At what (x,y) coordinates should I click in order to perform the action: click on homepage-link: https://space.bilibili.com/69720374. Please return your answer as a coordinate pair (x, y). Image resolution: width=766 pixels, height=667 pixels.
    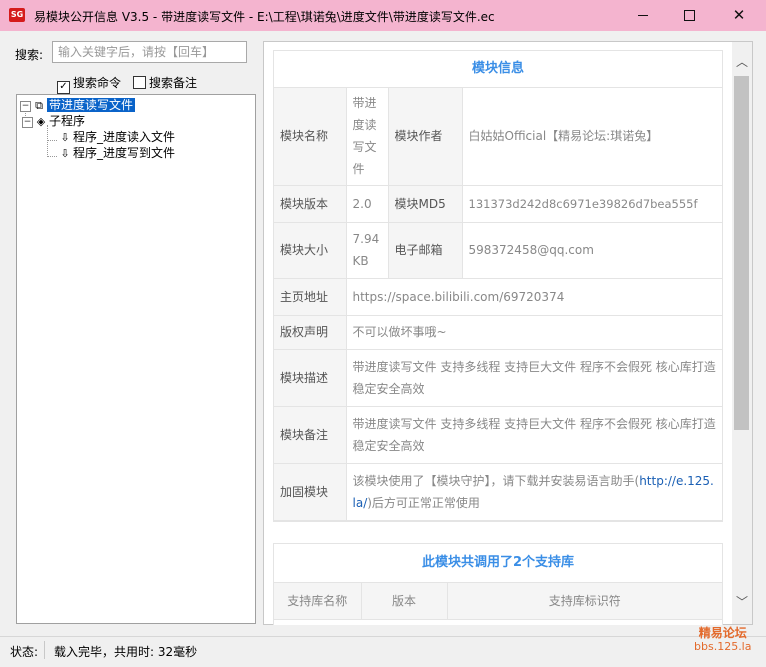
    Looking at the image, I should click on (533, 296).